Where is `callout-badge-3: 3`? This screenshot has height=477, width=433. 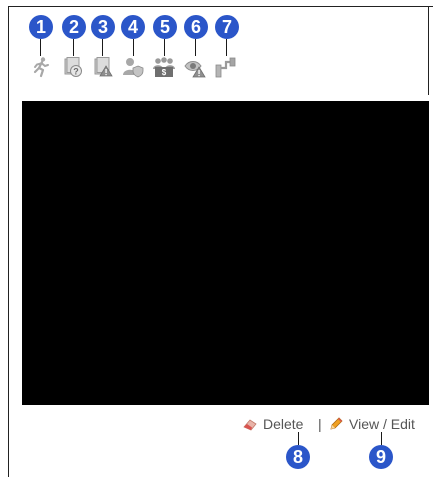
callout-badge-3: 3 is located at coordinates (103, 27).